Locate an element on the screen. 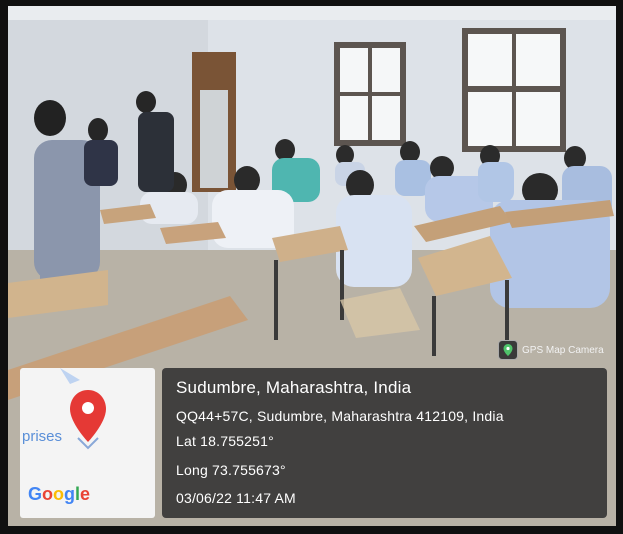 The height and width of the screenshot is (534, 623). google-logo-letter: e is located at coordinates (85, 494).